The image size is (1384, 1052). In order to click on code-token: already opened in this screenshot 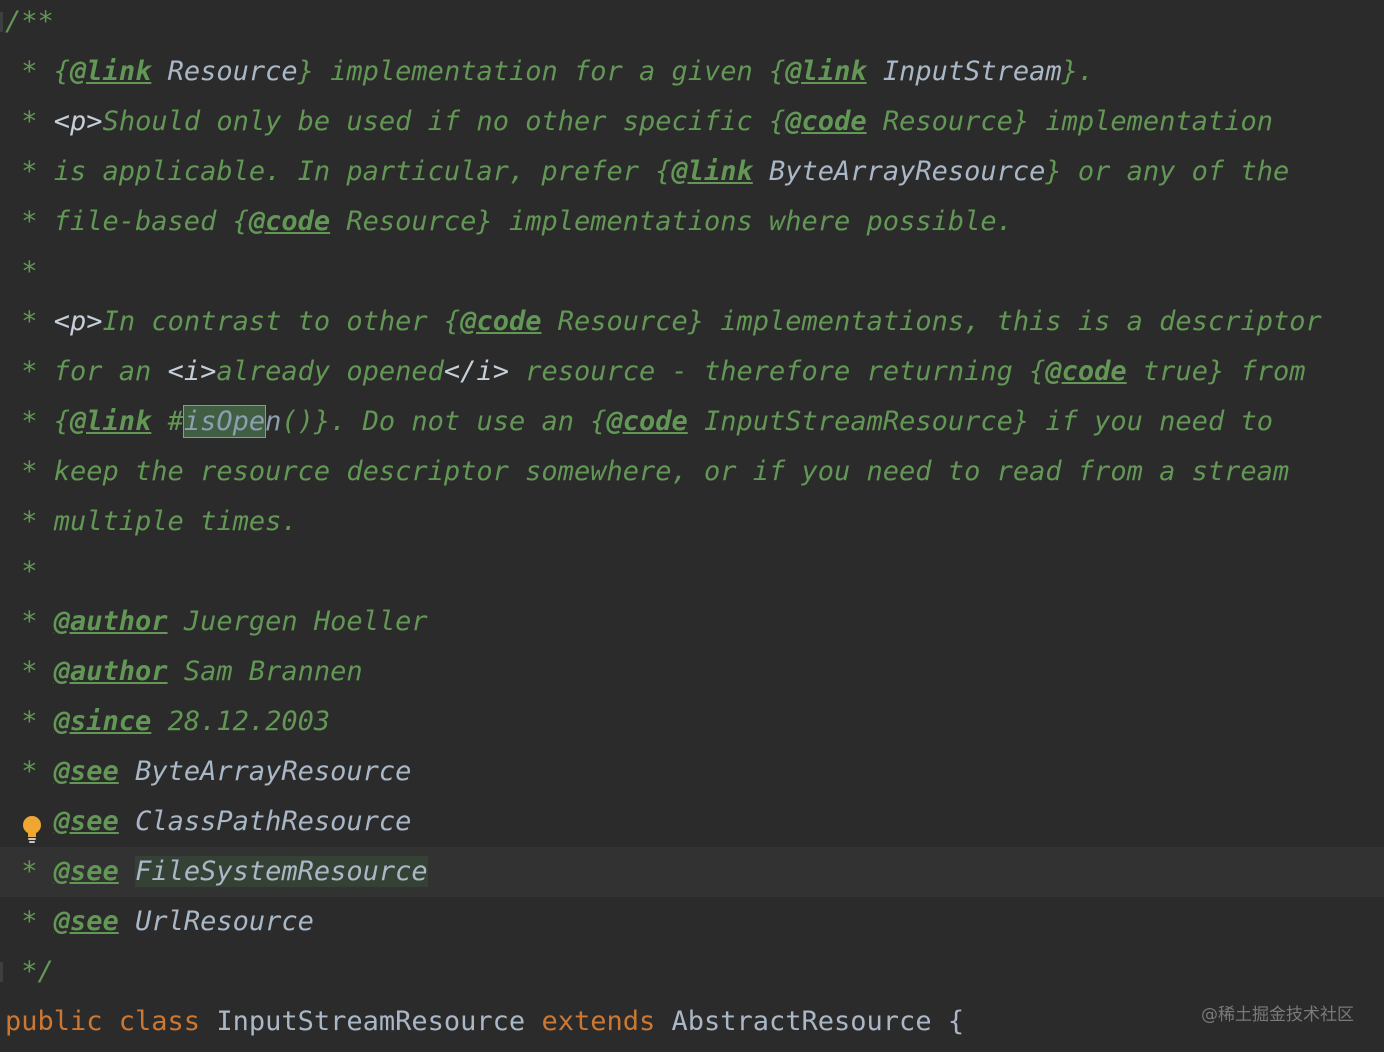, I will do `click(330, 371)`.